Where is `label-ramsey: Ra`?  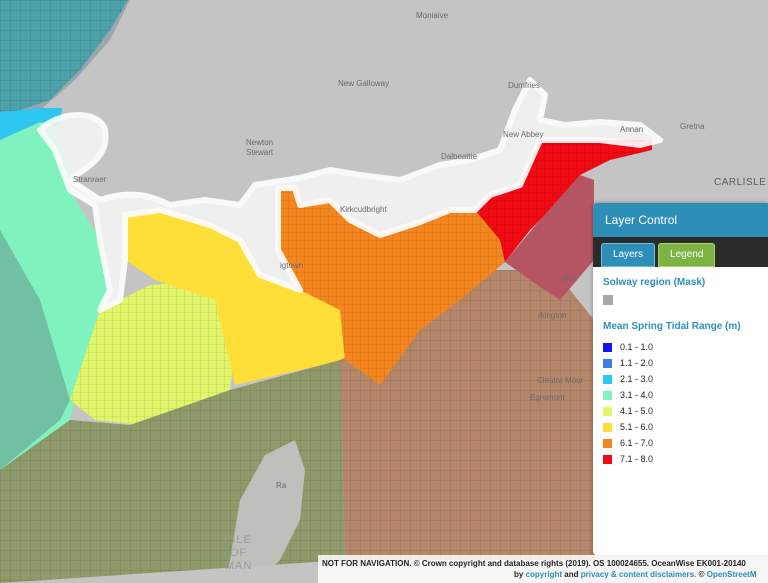
label-ramsey: Ra is located at coordinates (281, 485).